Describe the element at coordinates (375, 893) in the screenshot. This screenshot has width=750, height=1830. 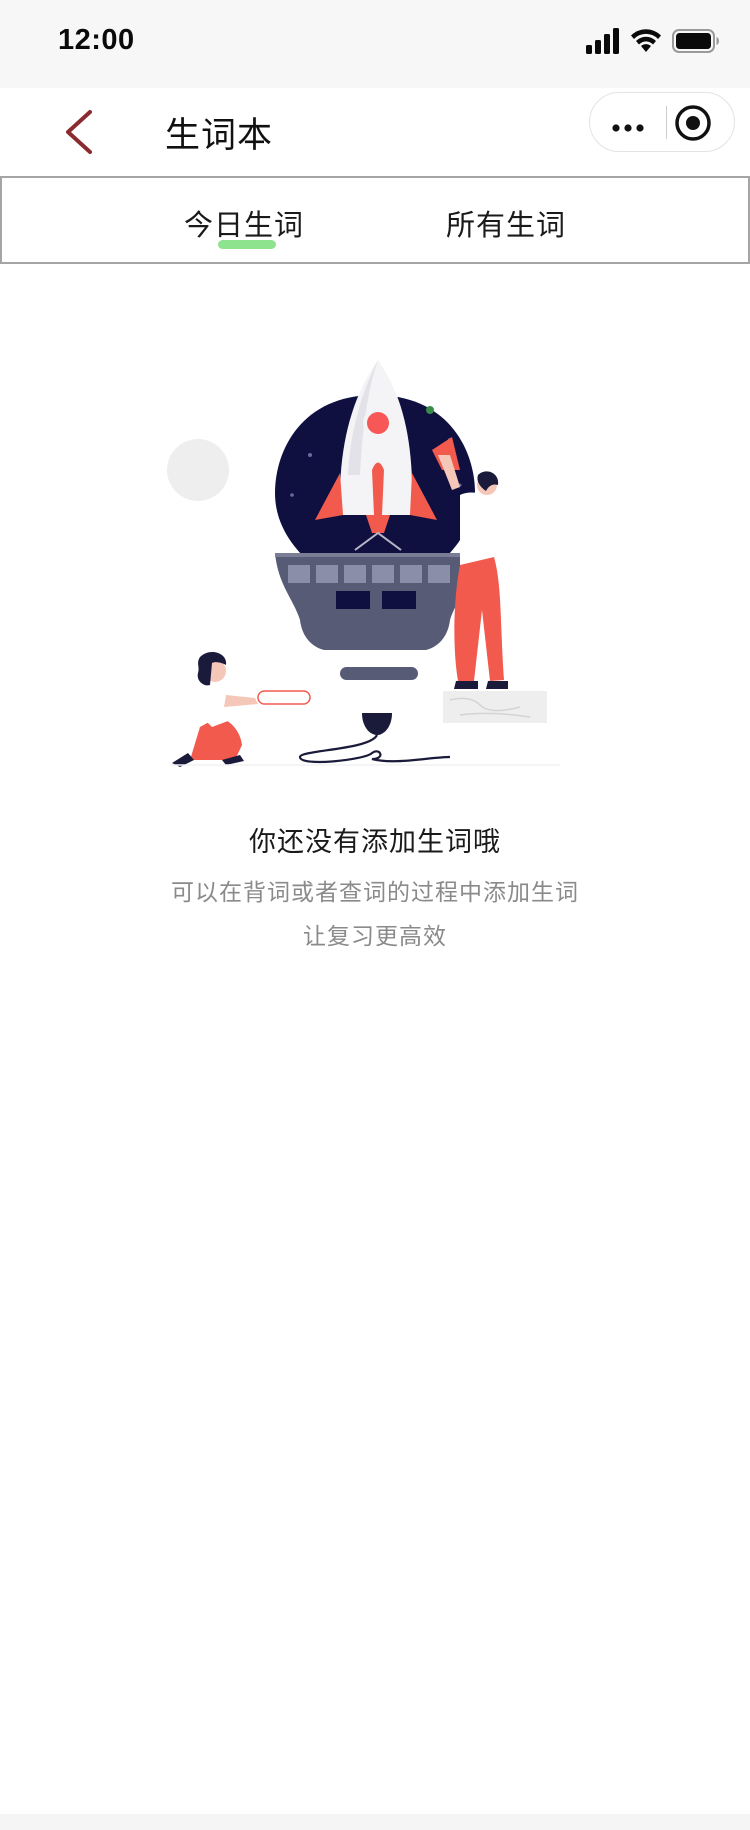
I see `empty-state-description: 可以在背词或者查词的过程中添加生词` at that location.